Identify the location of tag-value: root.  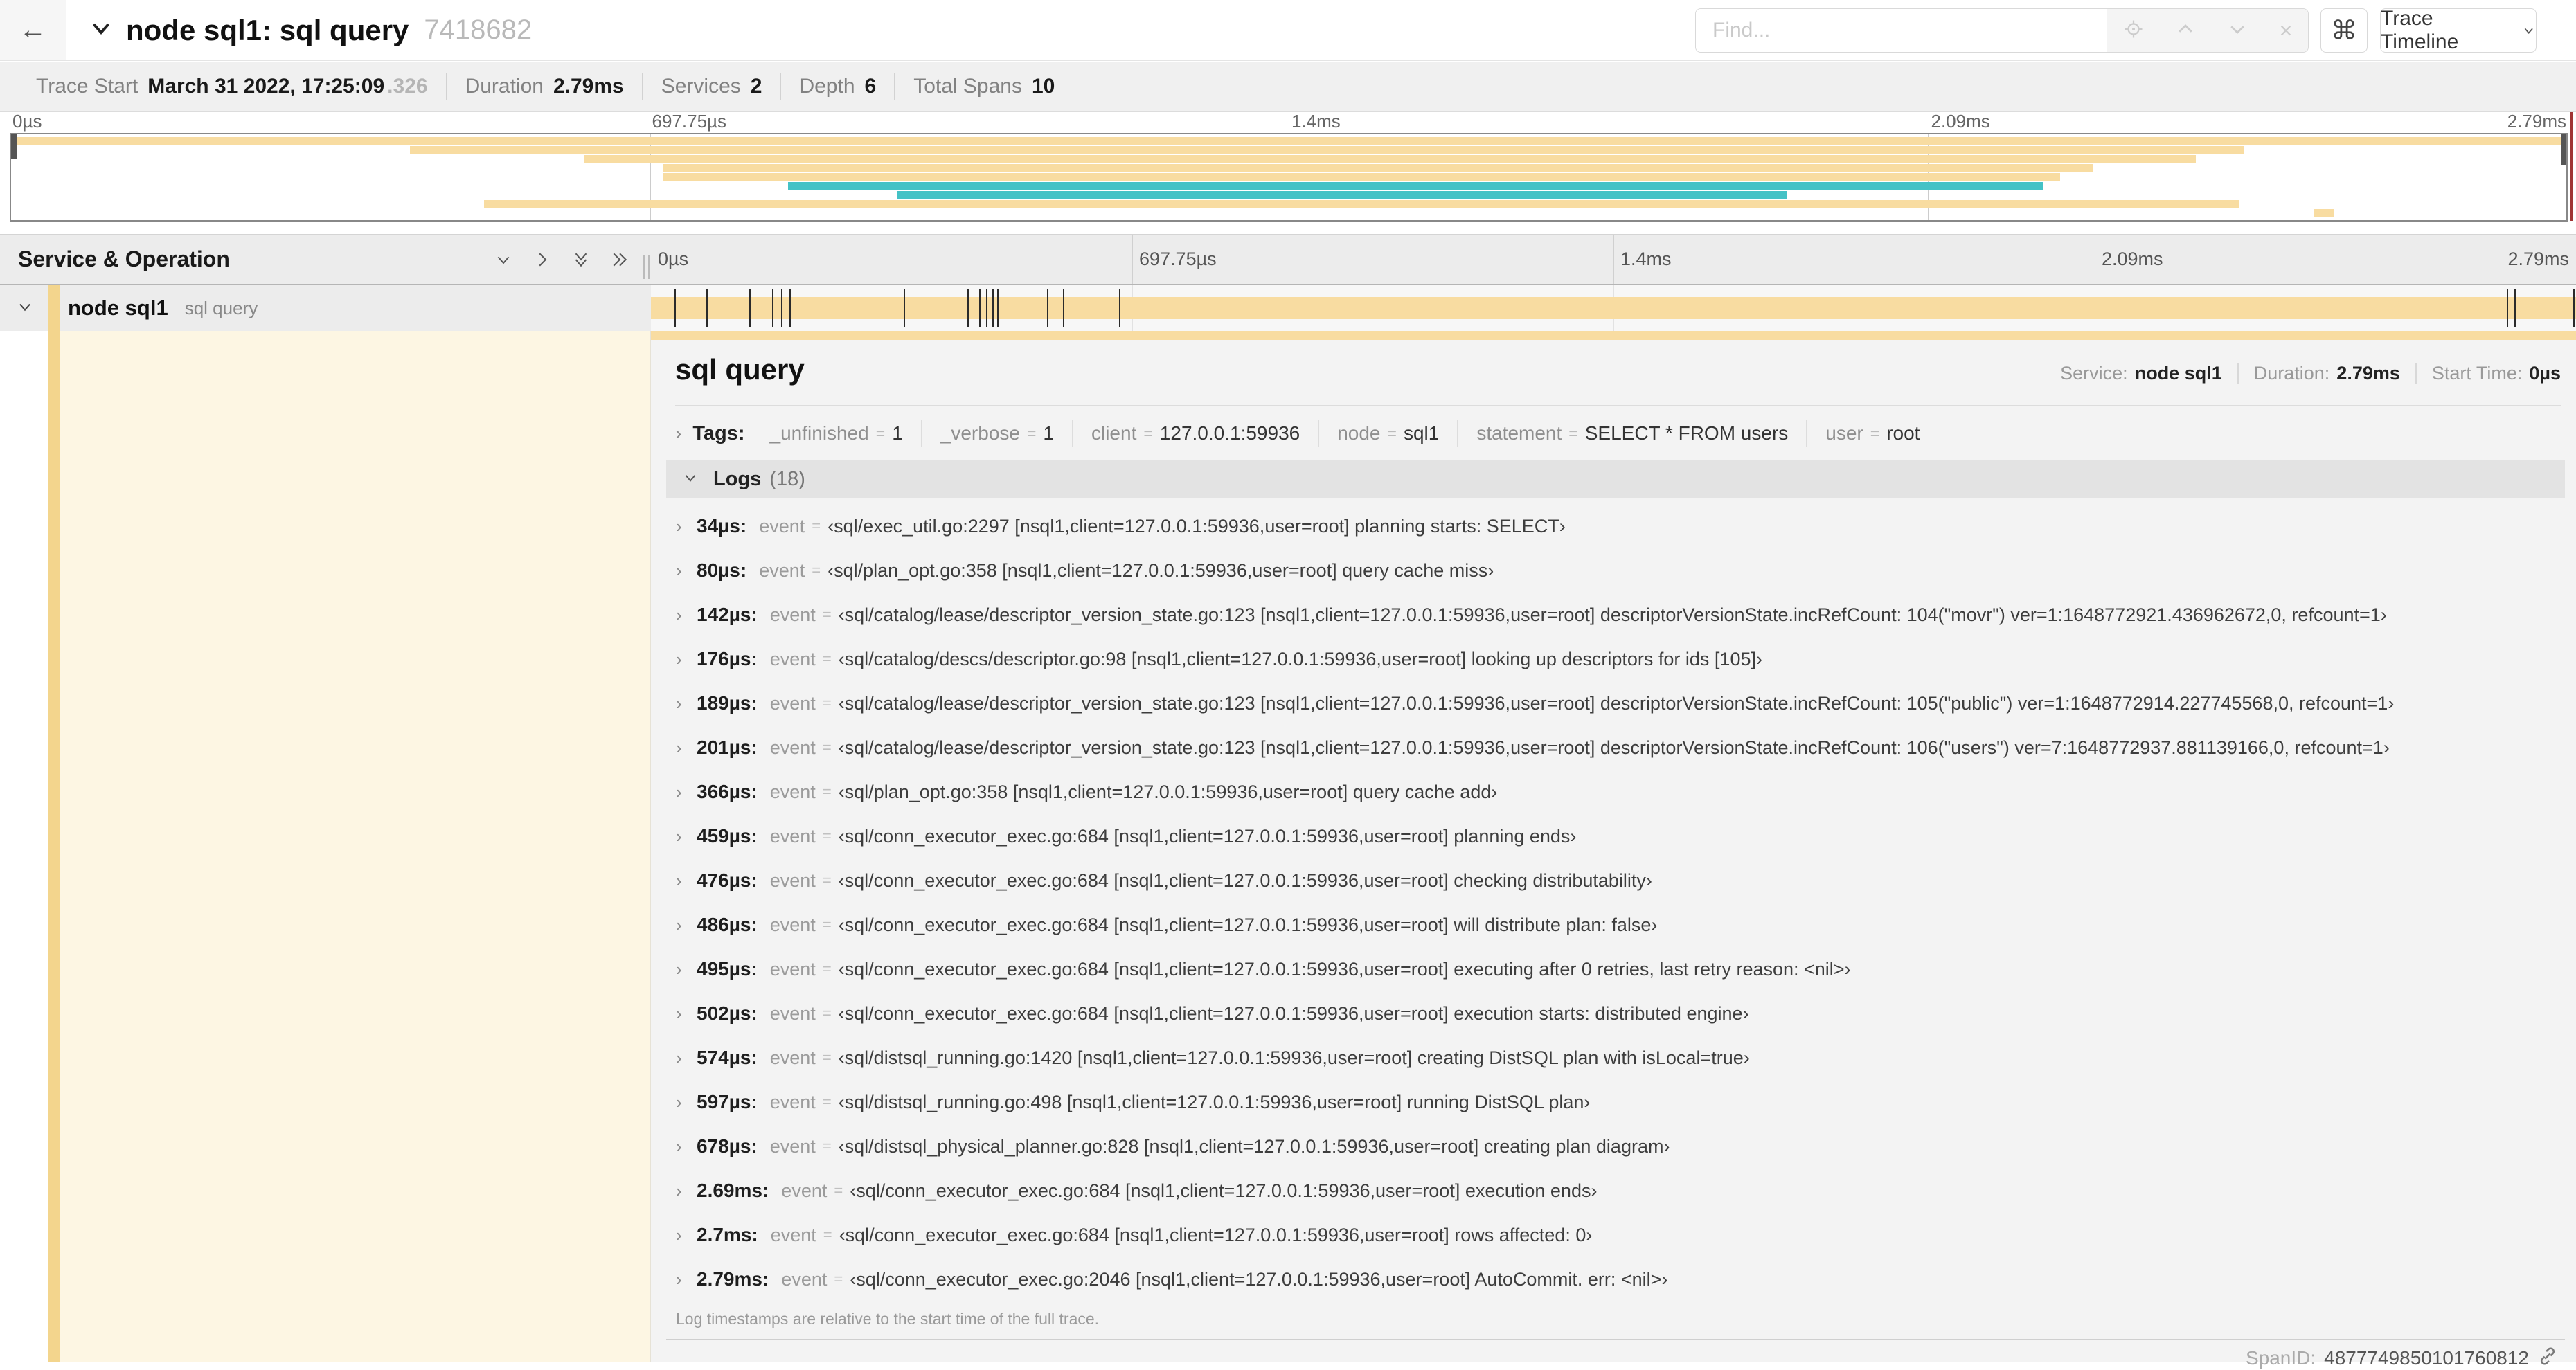
(1903, 433).